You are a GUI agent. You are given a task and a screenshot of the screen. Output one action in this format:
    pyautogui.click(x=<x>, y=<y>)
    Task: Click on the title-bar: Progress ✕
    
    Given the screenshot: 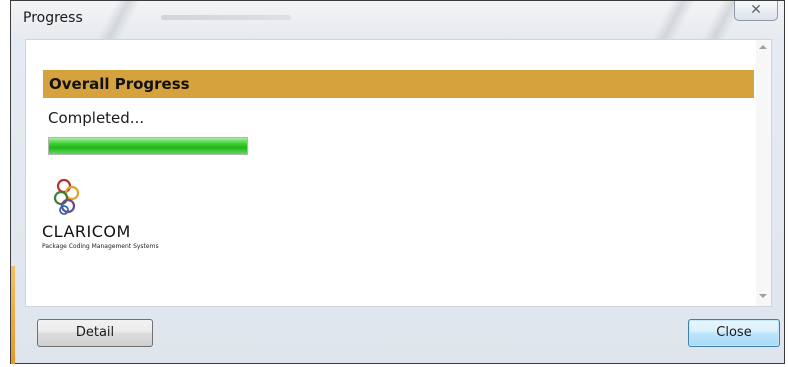 What is the action you would take?
    pyautogui.click(x=397, y=20)
    